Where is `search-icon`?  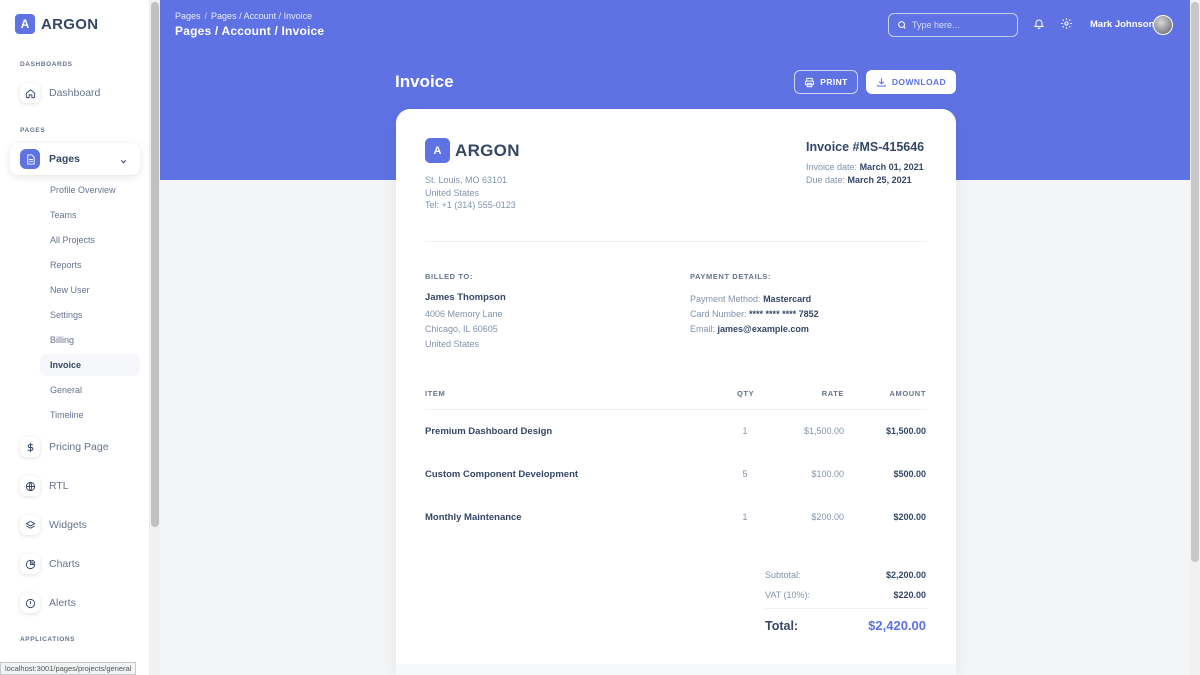 search-icon is located at coordinates (902, 25).